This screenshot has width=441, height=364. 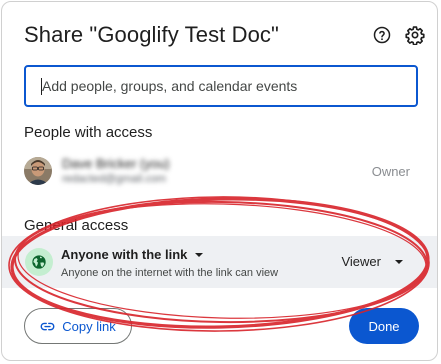 I want to click on text-caret, so click(x=41, y=86).